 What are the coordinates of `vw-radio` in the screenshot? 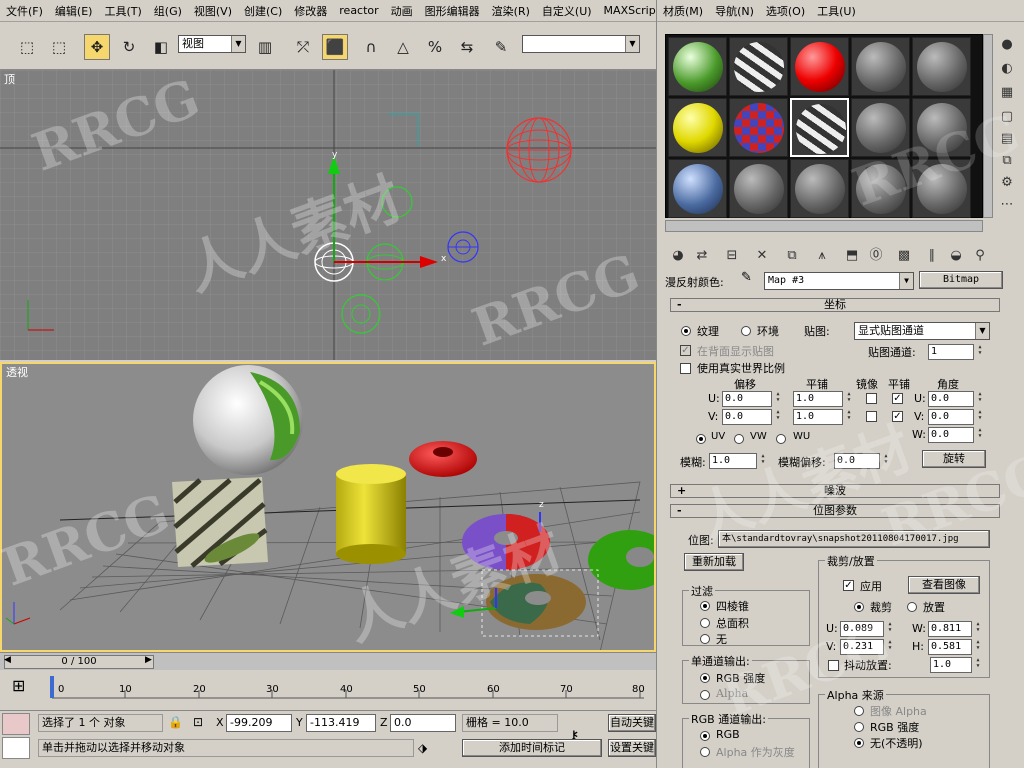 It's located at (739, 439).